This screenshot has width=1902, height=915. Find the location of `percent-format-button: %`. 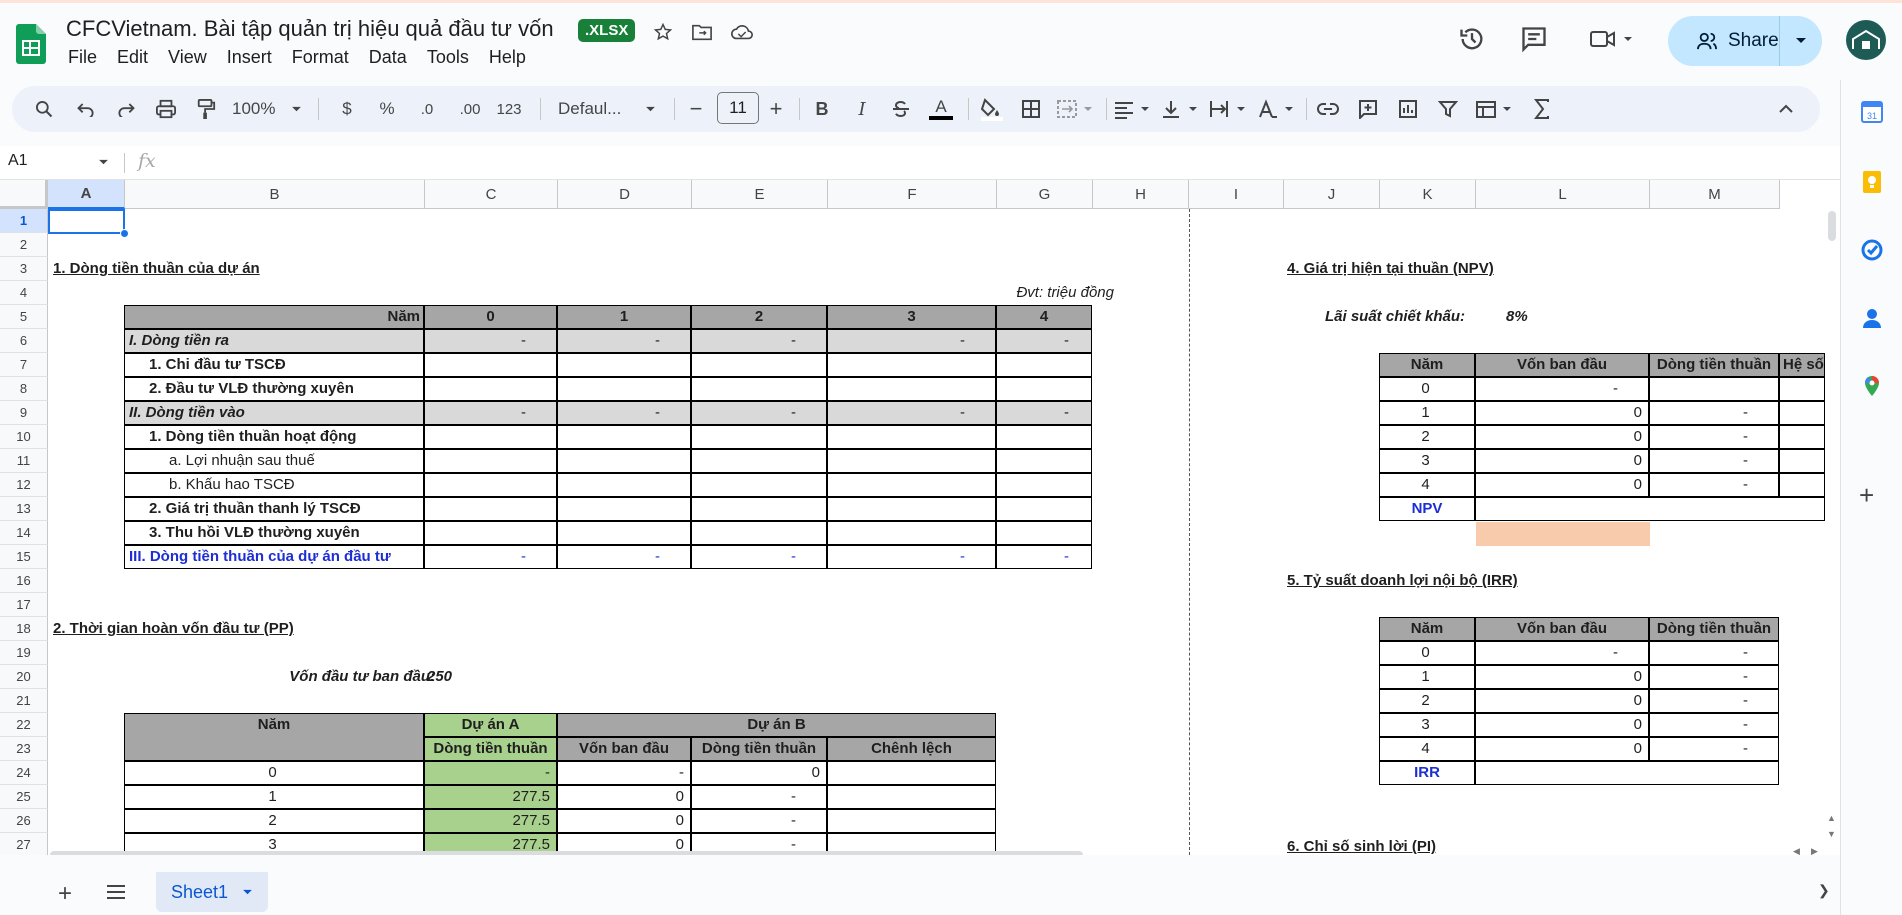

percent-format-button: % is located at coordinates (387, 109).